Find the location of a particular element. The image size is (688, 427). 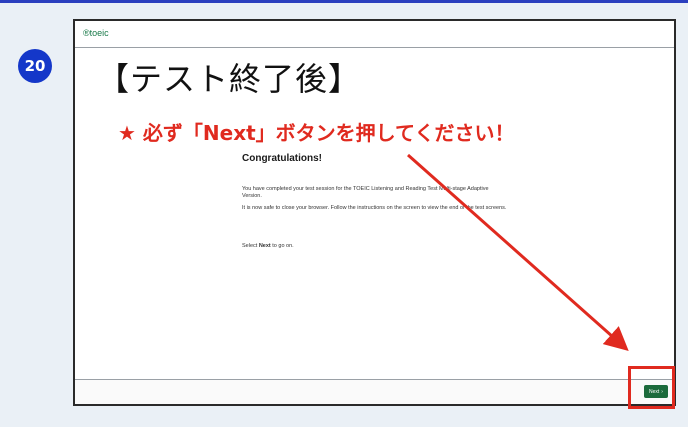

annotation-arrow is located at coordinates (518, 252).